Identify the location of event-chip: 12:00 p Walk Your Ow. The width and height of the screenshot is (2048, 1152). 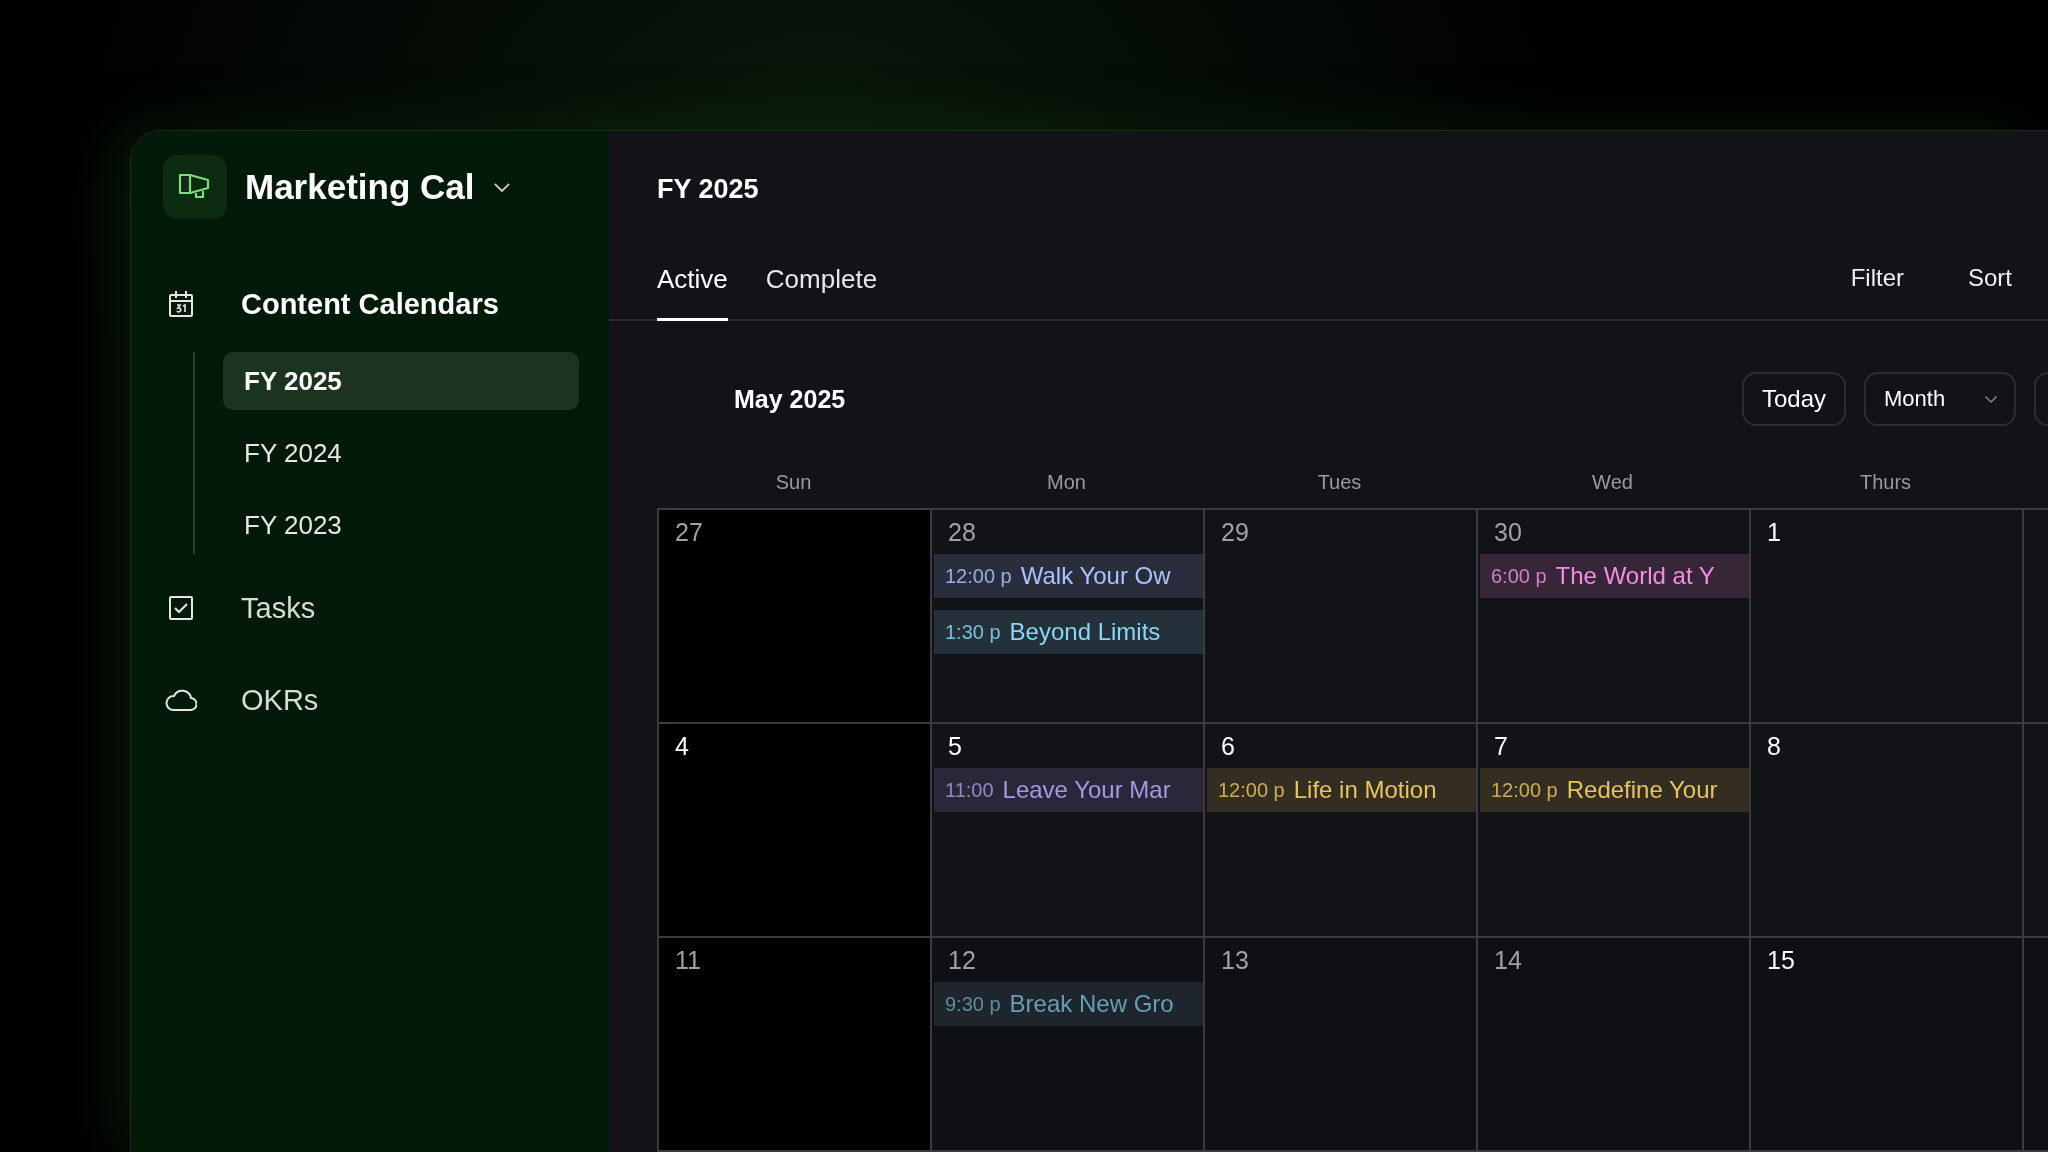
(1068, 576).